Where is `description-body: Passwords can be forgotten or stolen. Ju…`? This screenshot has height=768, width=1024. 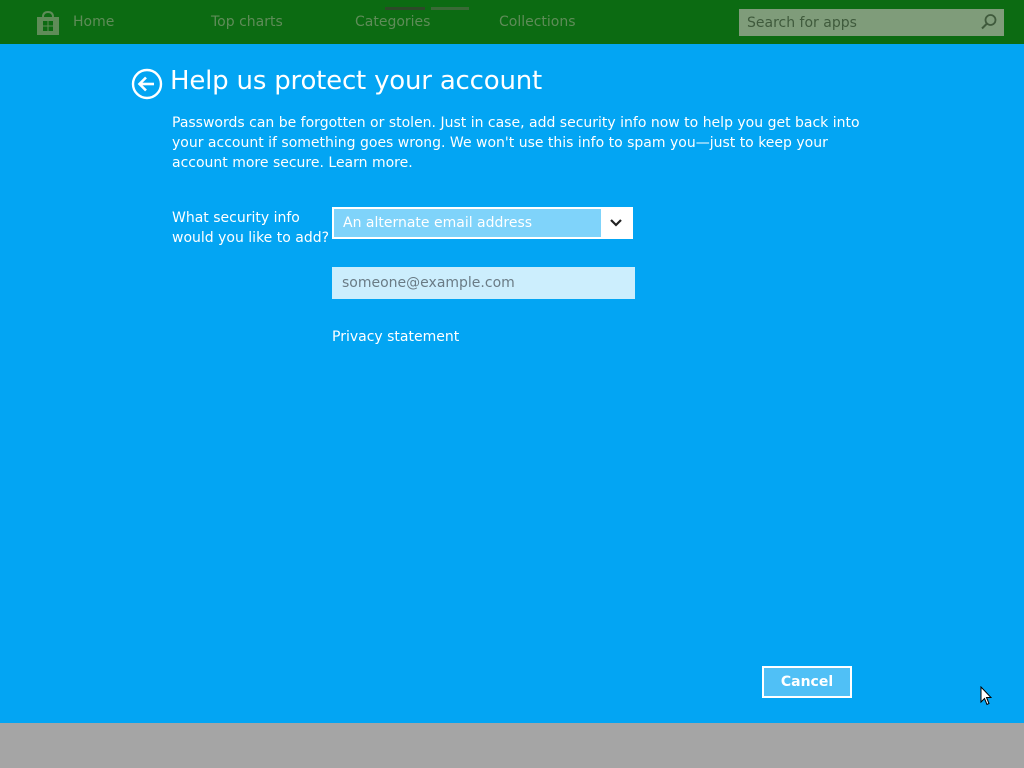 description-body: Passwords can be forgotten or stolen. Ju… is located at coordinates (516, 143).